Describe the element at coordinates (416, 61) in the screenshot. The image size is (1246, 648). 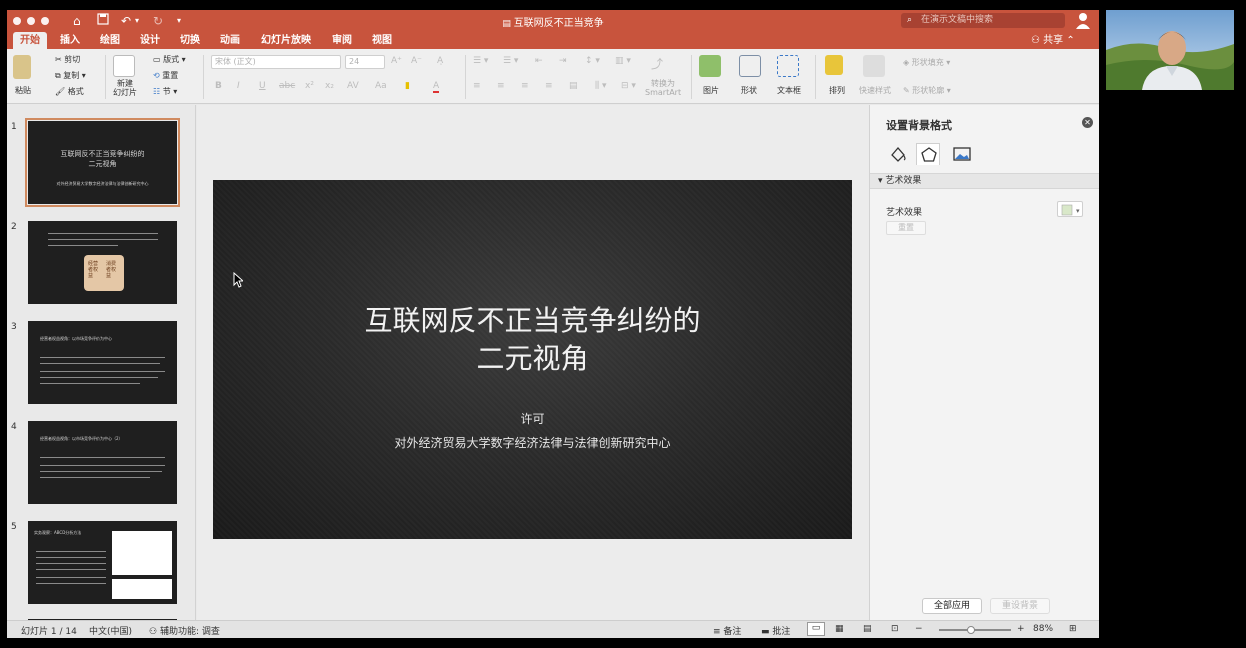
I see `decrease-font-icon: A⁻` at that location.